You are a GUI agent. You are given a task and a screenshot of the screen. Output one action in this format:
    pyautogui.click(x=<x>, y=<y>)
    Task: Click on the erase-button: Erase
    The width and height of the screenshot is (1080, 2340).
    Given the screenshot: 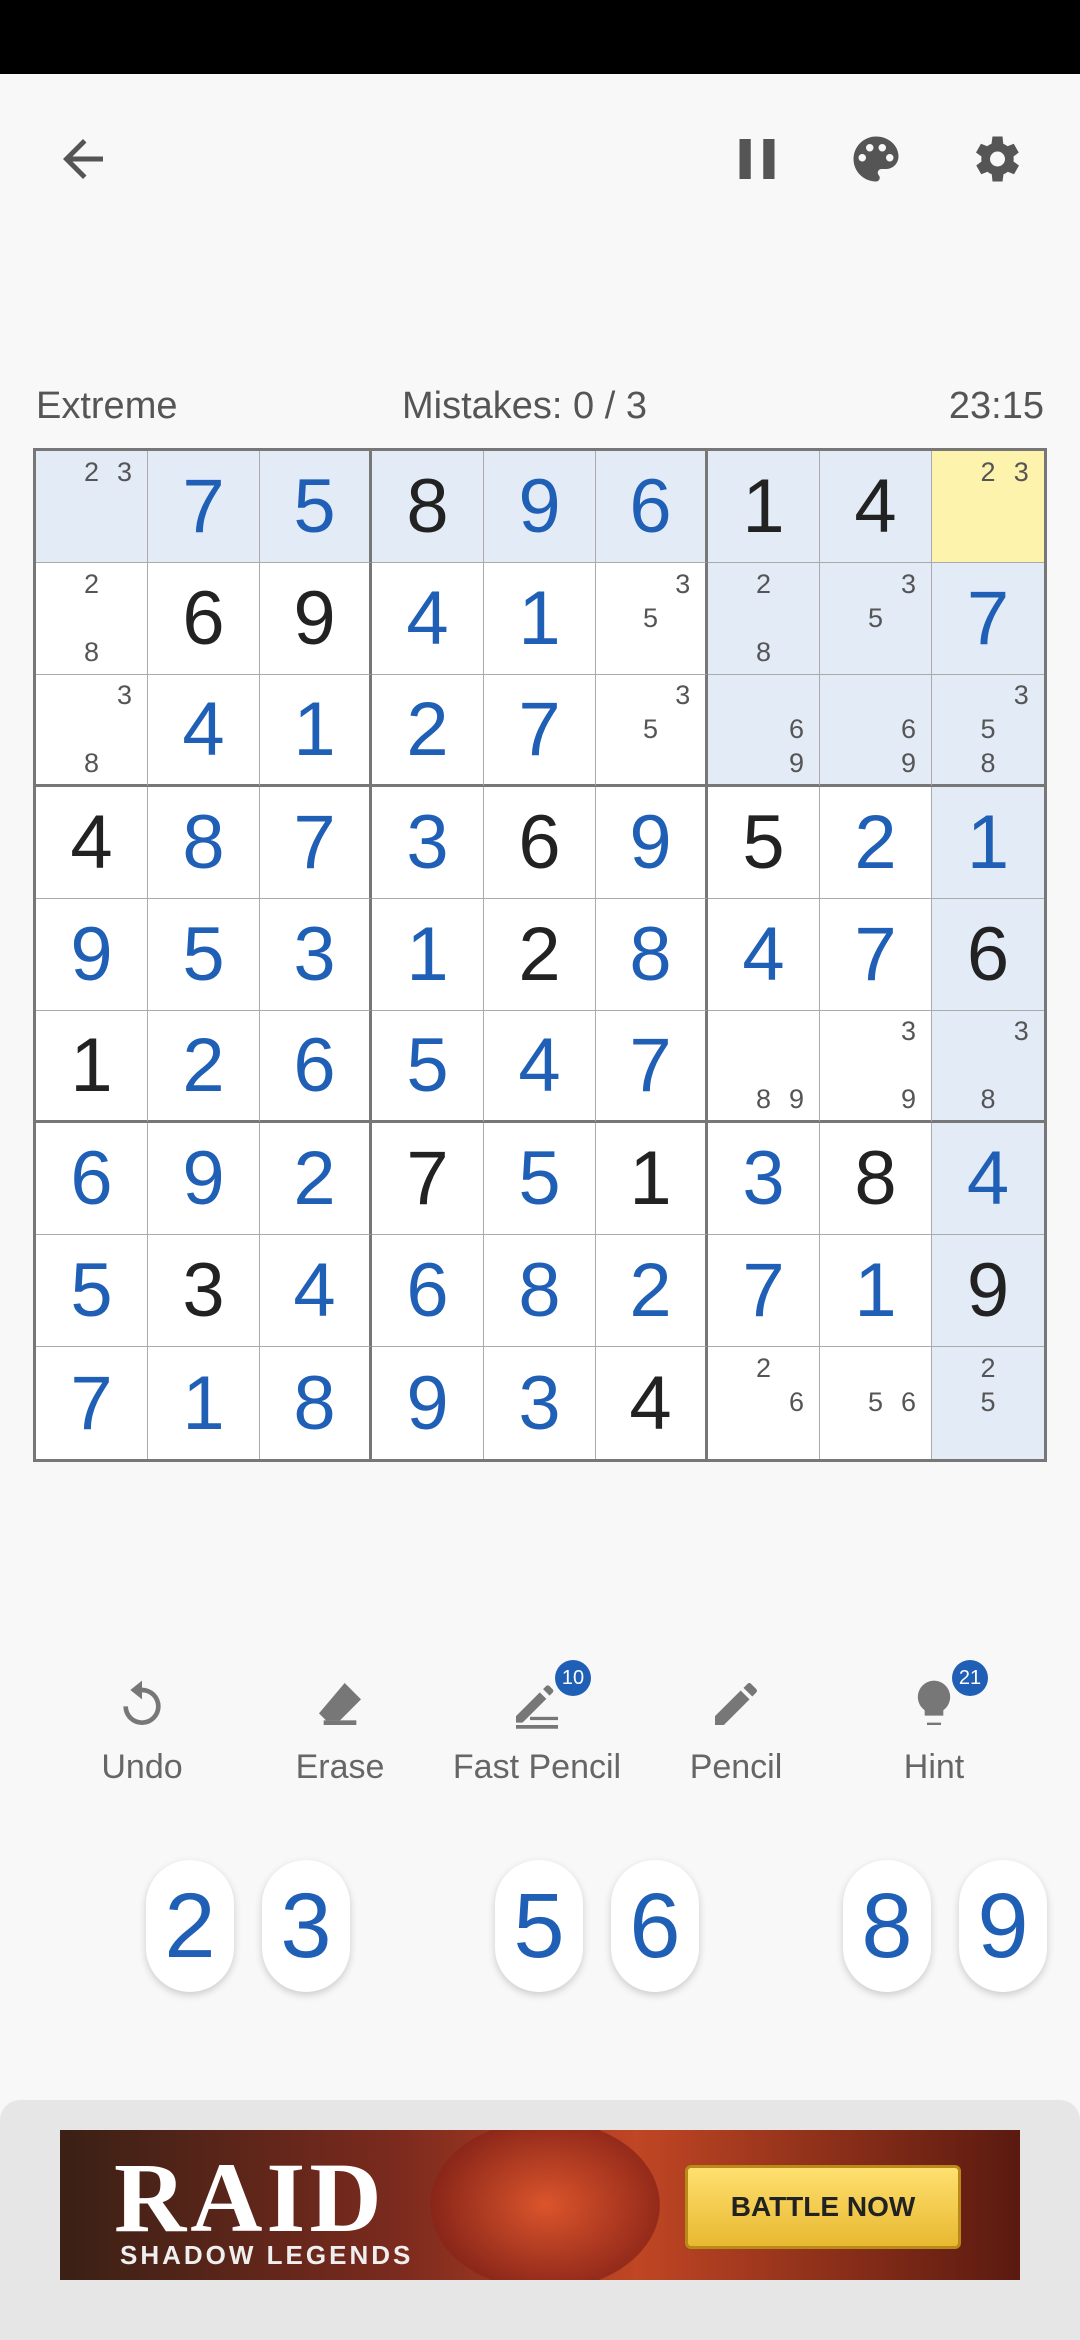 What is the action you would take?
    pyautogui.click(x=340, y=1723)
    